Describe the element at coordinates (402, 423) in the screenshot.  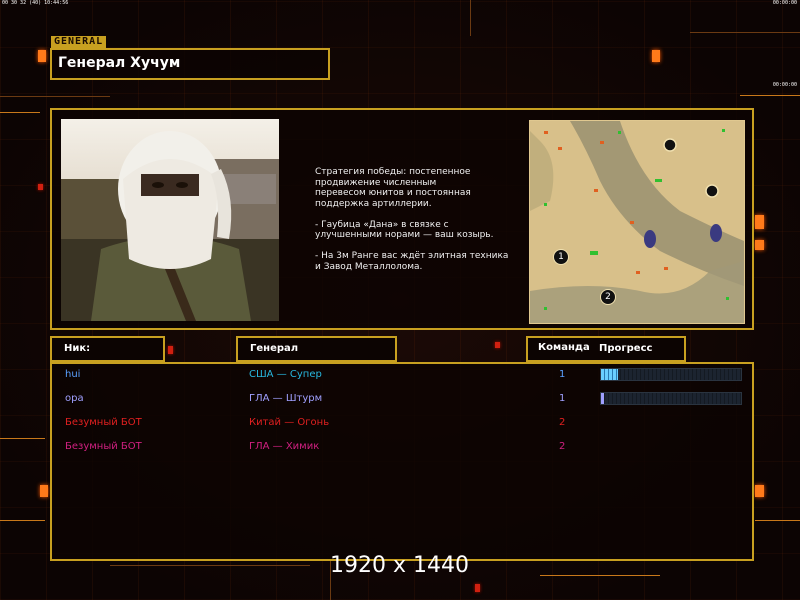
I see `player-row: Безумный БОТ Китай — Огонь 2` at that location.